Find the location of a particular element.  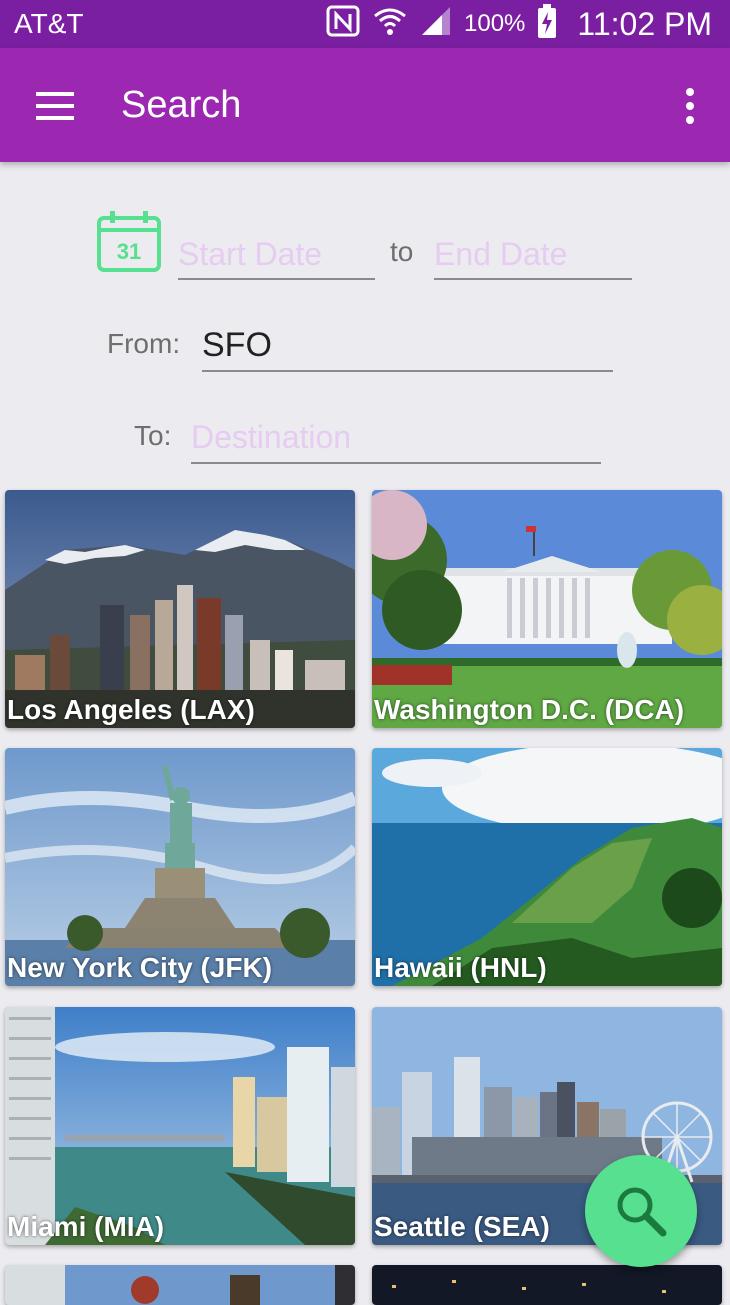

destination-card-lax: Los Angeles (LAX) is located at coordinates (180, 609).